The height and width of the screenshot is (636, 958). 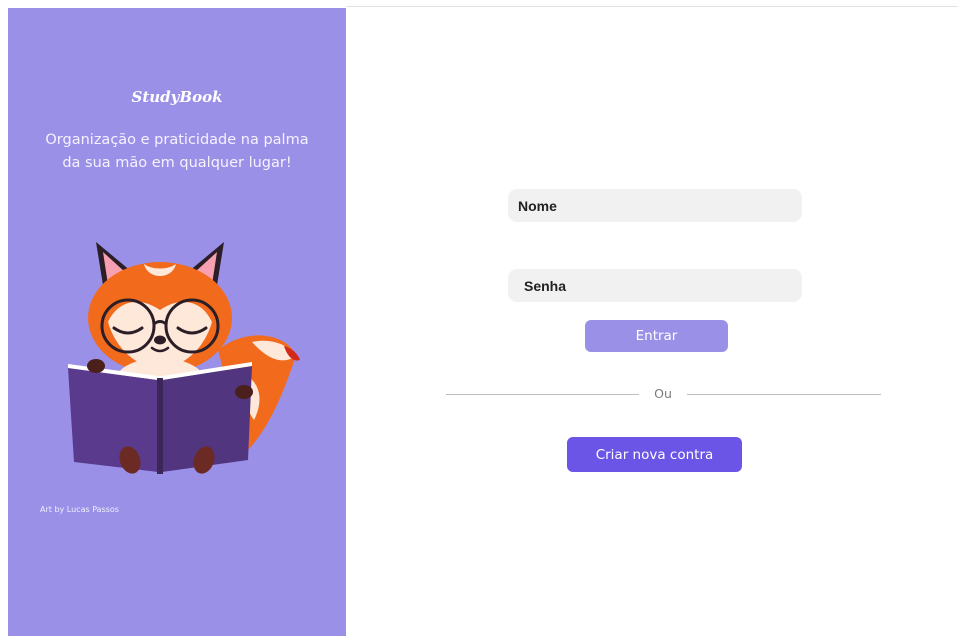 What do you see at coordinates (537, 205) in the screenshot?
I see `name-input-label: Nome` at bounding box center [537, 205].